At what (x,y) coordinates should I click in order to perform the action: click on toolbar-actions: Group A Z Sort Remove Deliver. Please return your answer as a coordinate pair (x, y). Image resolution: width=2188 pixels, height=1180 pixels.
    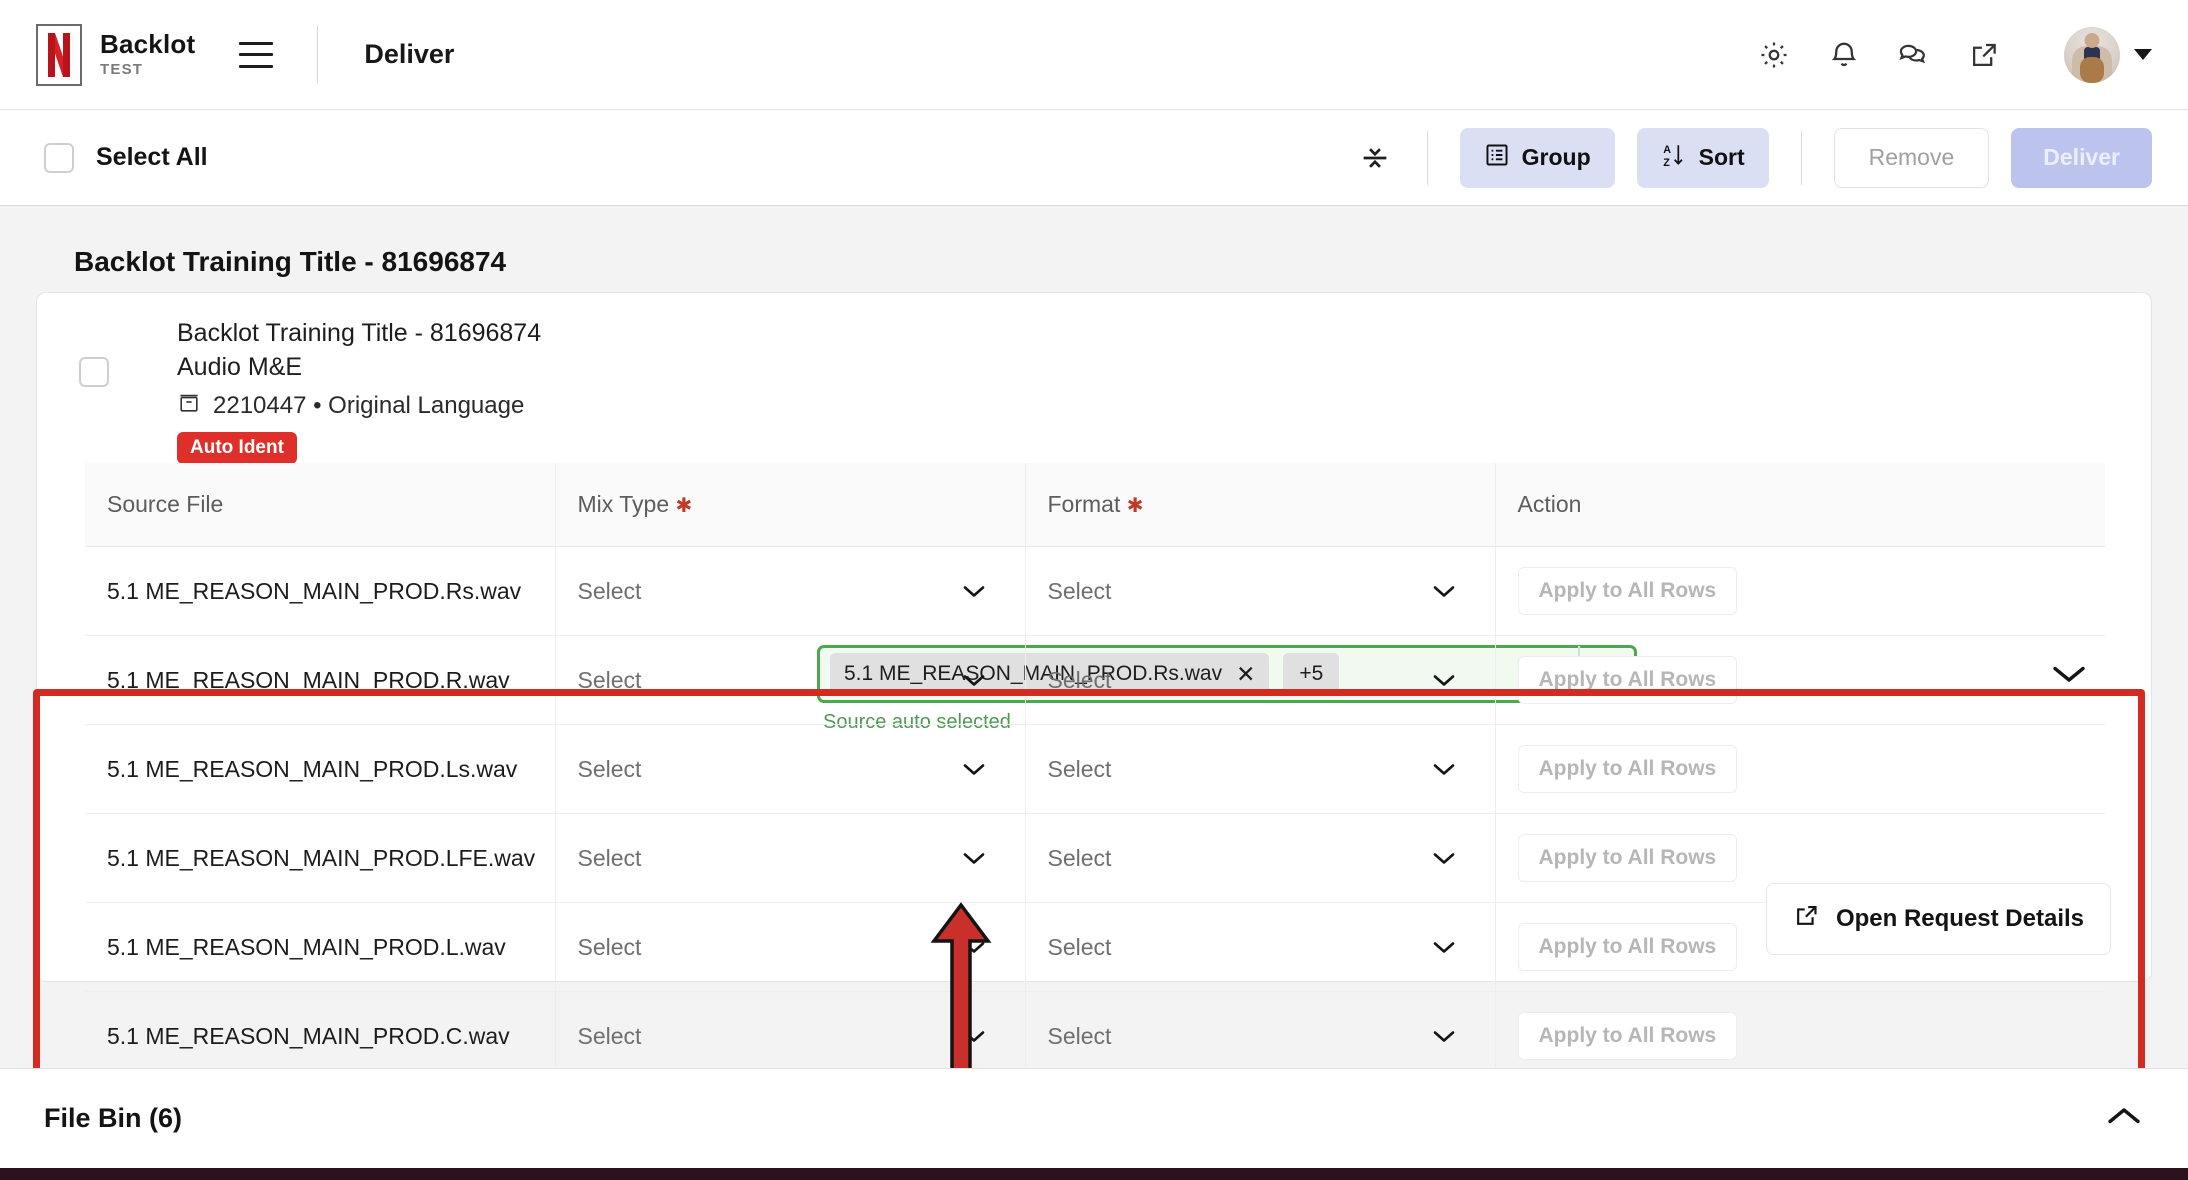
    Looking at the image, I should click on (1753, 157).